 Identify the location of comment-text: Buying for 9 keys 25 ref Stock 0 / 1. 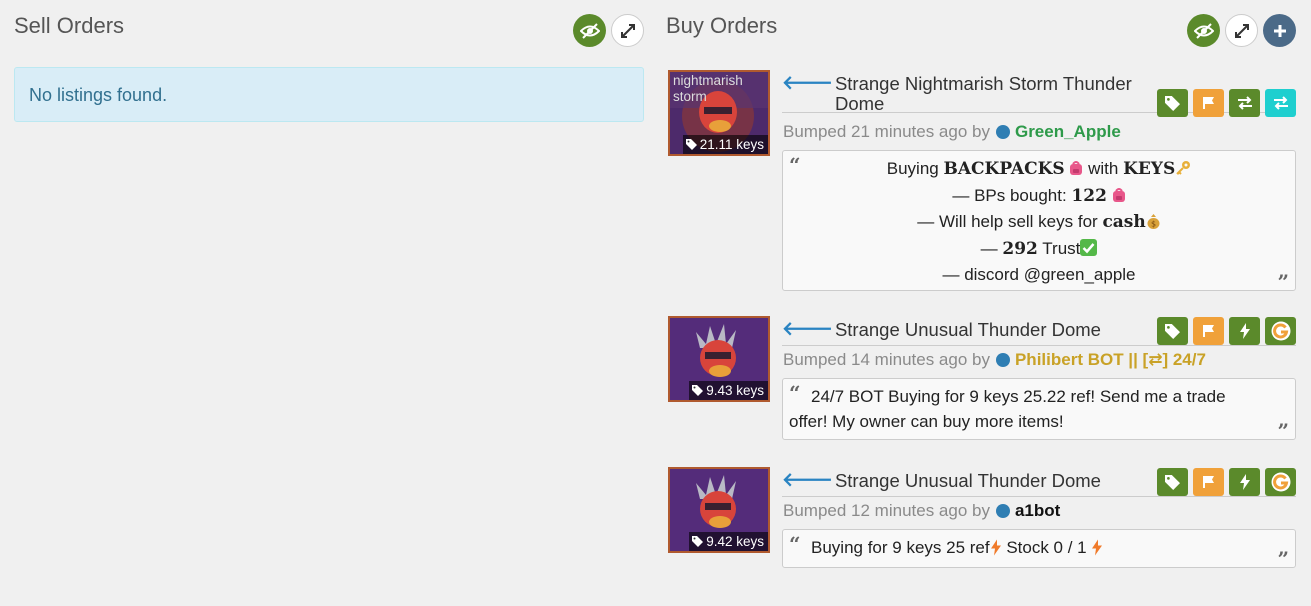
(1035, 547).